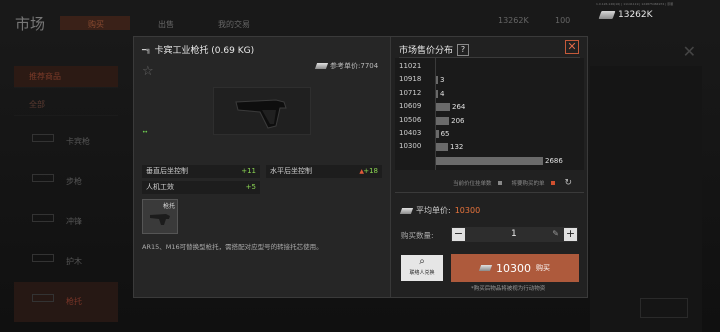 Image resolution: width=720 pixels, height=332 pixels. What do you see at coordinates (457, 147) in the screenshot?
I see `order-count: 132` at bounding box center [457, 147].